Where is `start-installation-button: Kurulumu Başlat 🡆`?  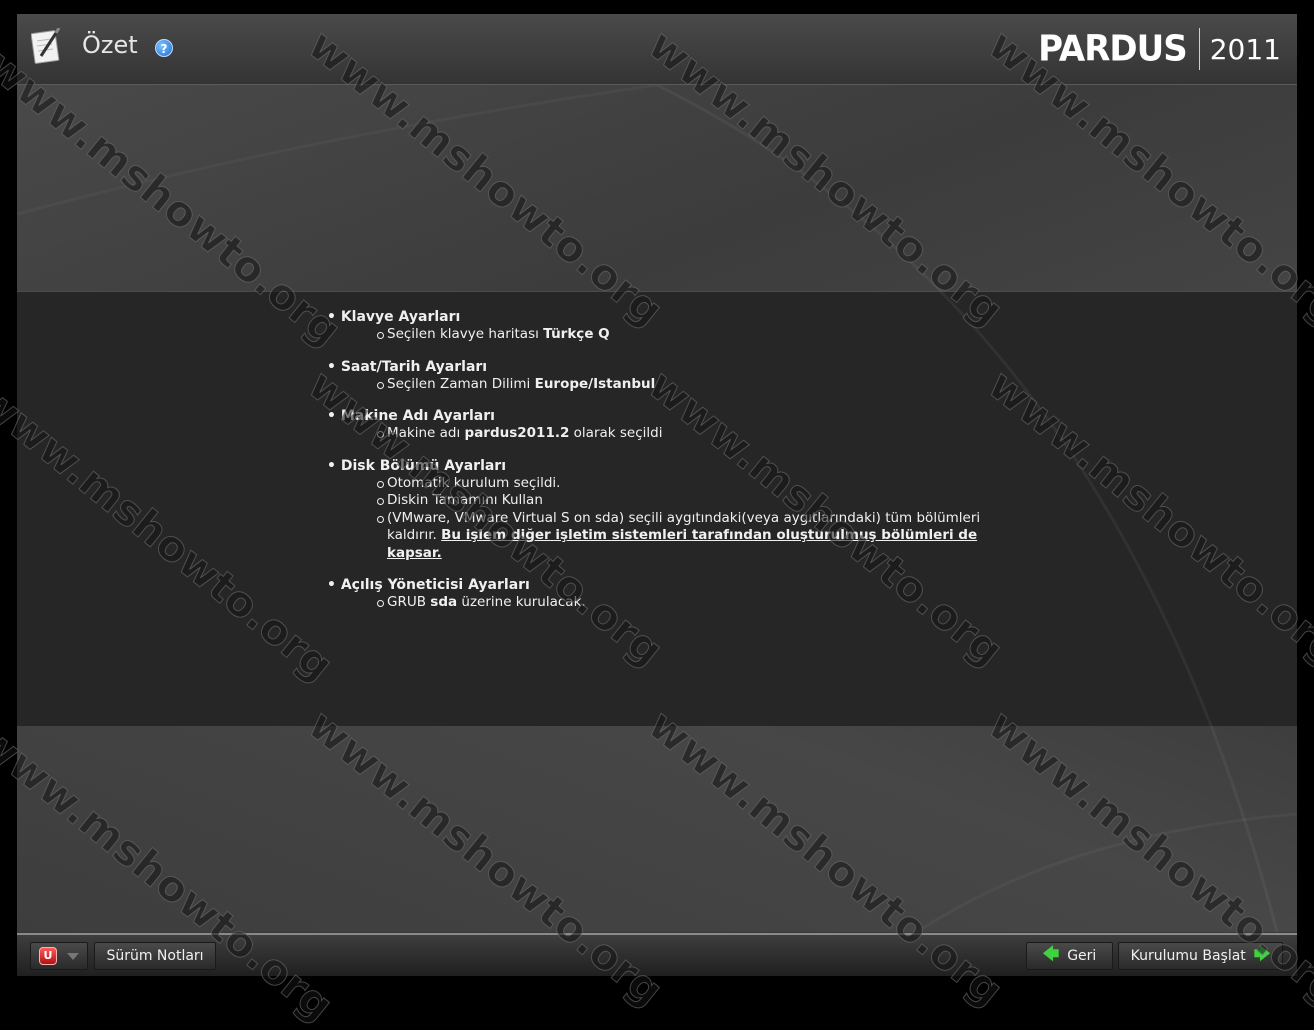
start-installation-button: Kurulumu Başlat 🡆 is located at coordinates (1200, 956).